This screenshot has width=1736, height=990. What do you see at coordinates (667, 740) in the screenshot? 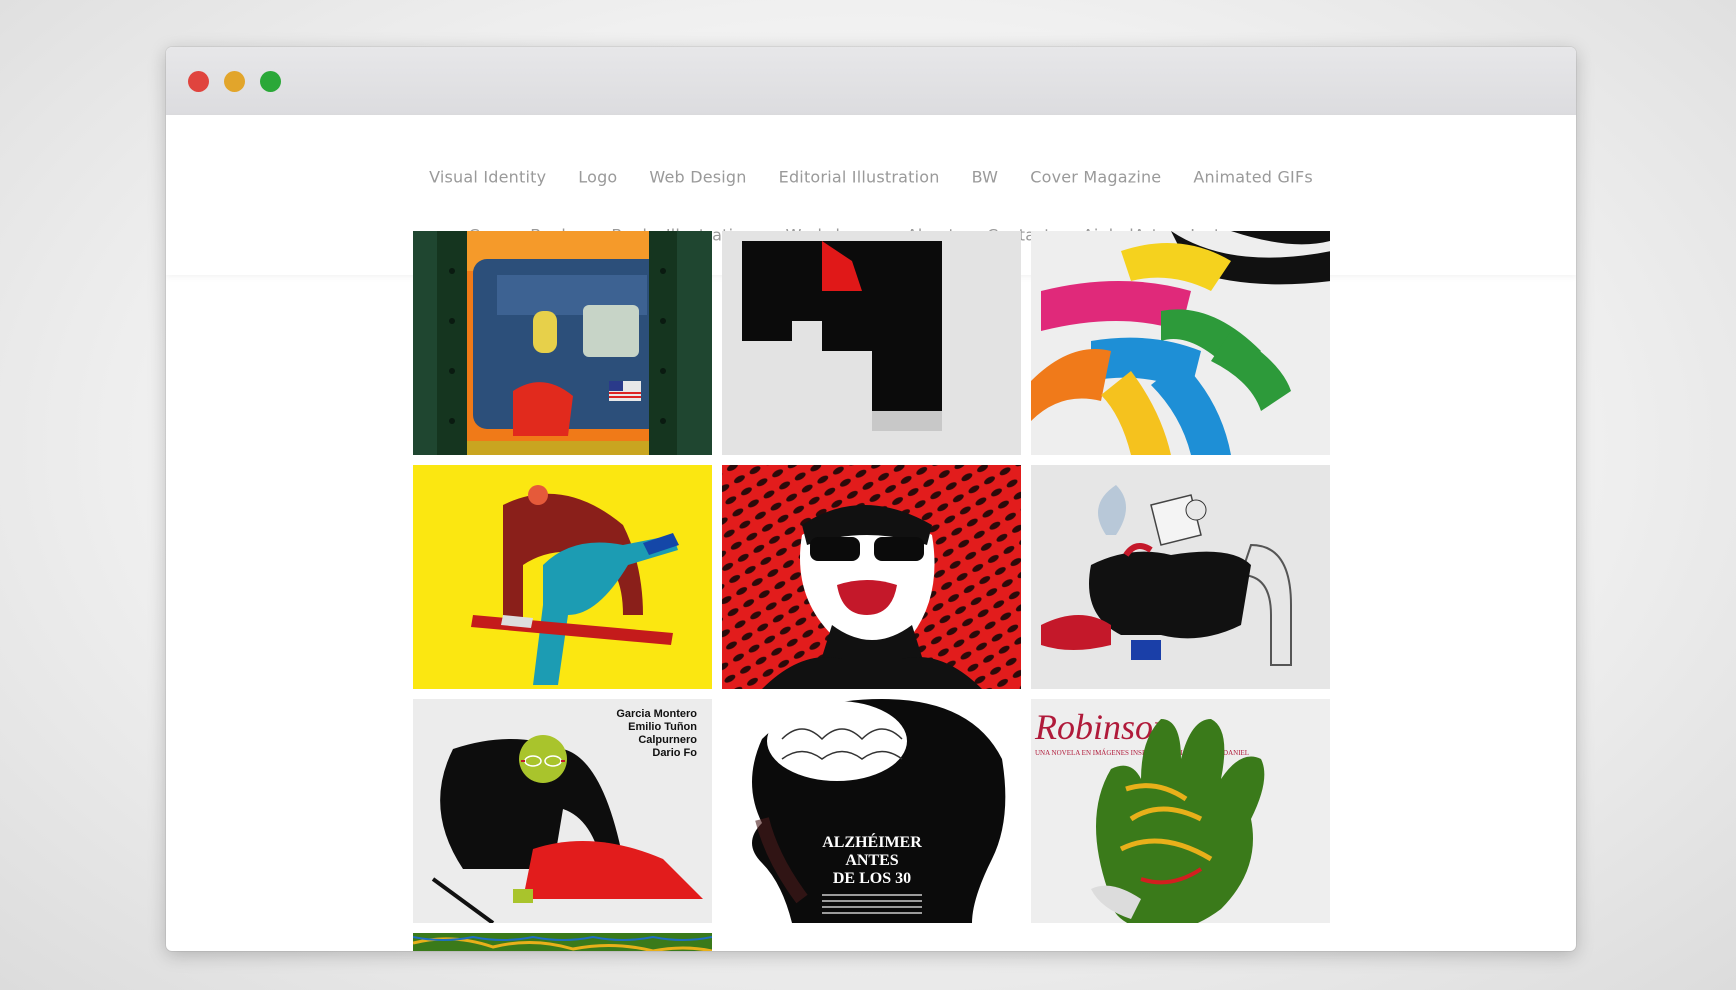
I see `credit-line-3: Calpurnero` at bounding box center [667, 740].